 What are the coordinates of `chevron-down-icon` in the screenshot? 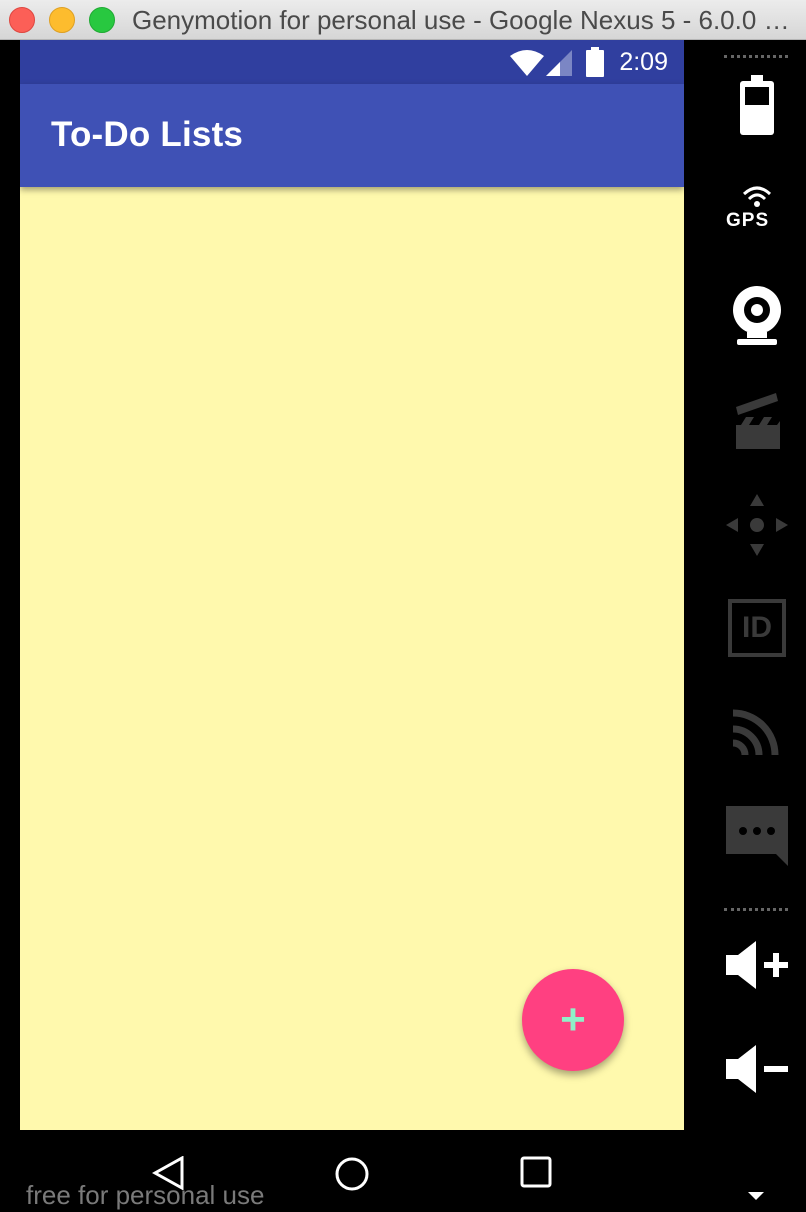 It's located at (756, 1197).